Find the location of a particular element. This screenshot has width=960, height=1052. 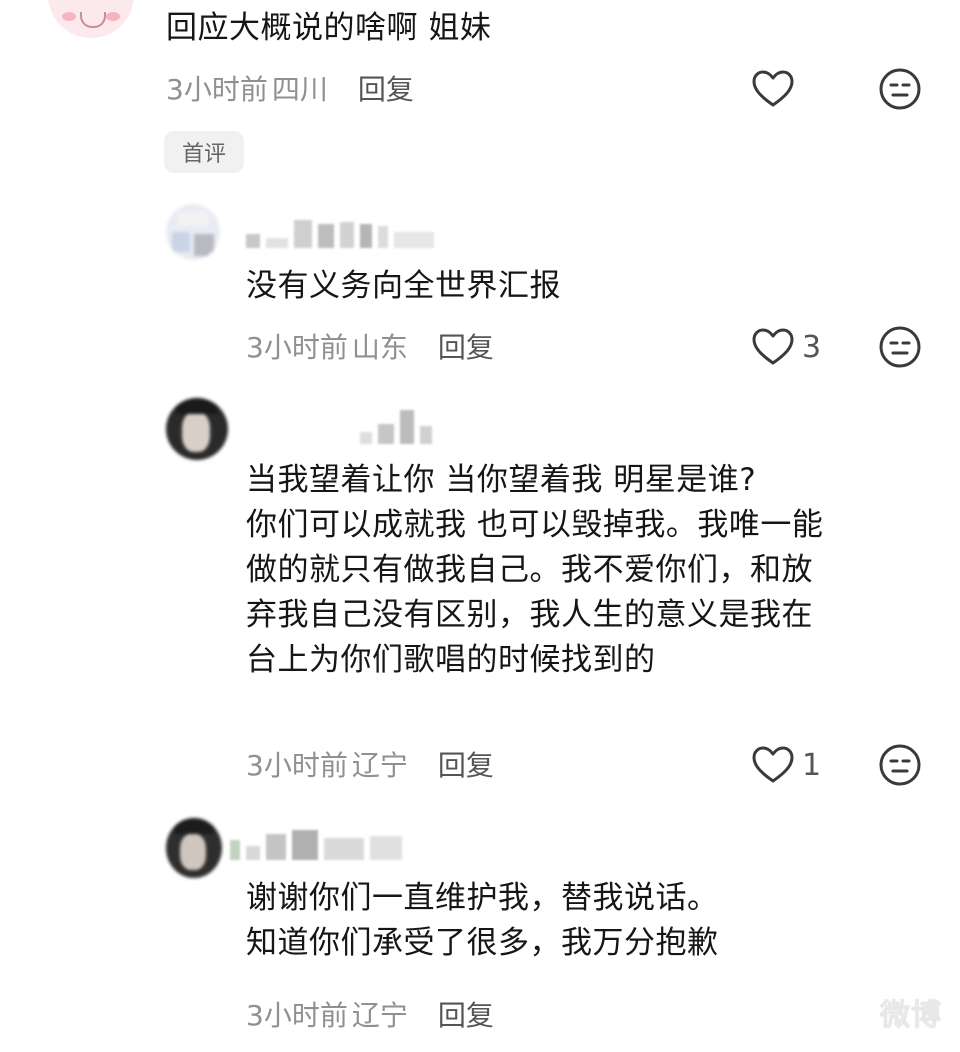

comment-text: 回应大概说的啥啊 姐妹 is located at coordinates (329, 28).